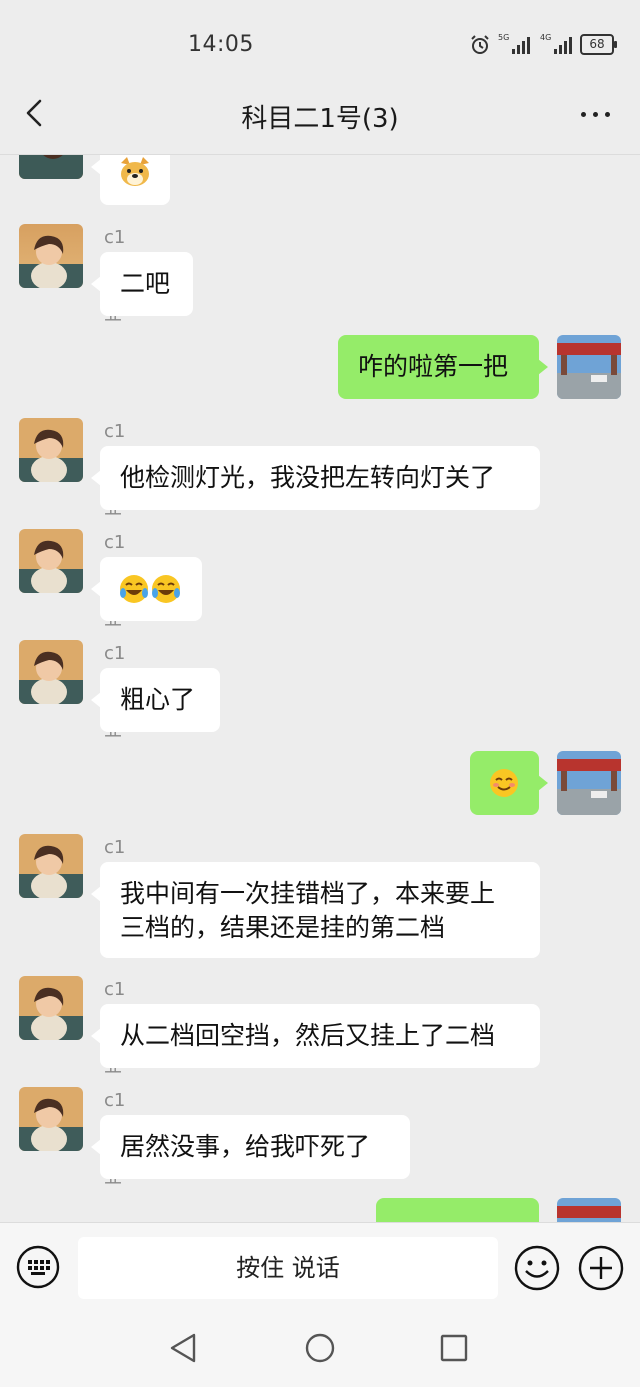 This screenshot has width=640, height=1387. I want to click on doge-emoji-icon, so click(135, 171).